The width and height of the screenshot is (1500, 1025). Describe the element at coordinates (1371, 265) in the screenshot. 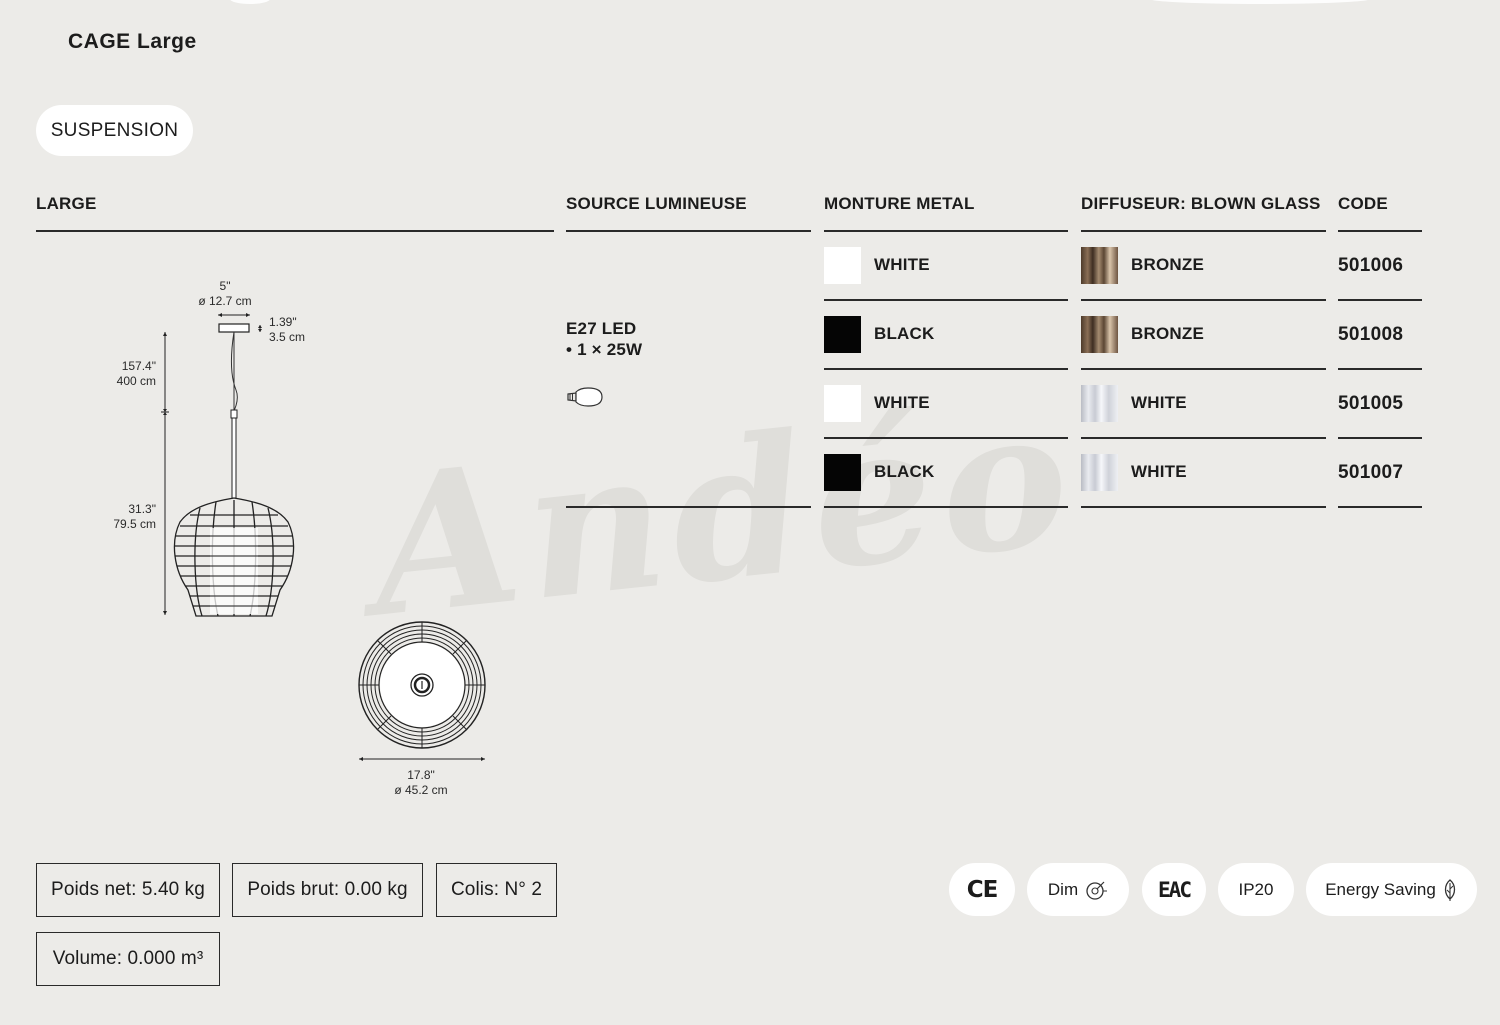

I see `product-code: 501006` at that location.